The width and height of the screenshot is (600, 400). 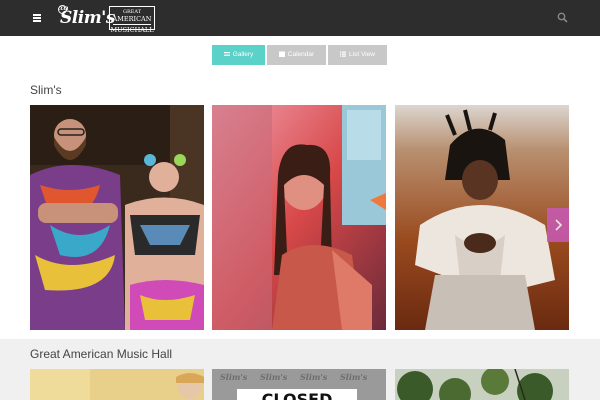 I want to click on gamh-logo: GREAT AMERICAN MUSICHALL, so click(x=132, y=20).